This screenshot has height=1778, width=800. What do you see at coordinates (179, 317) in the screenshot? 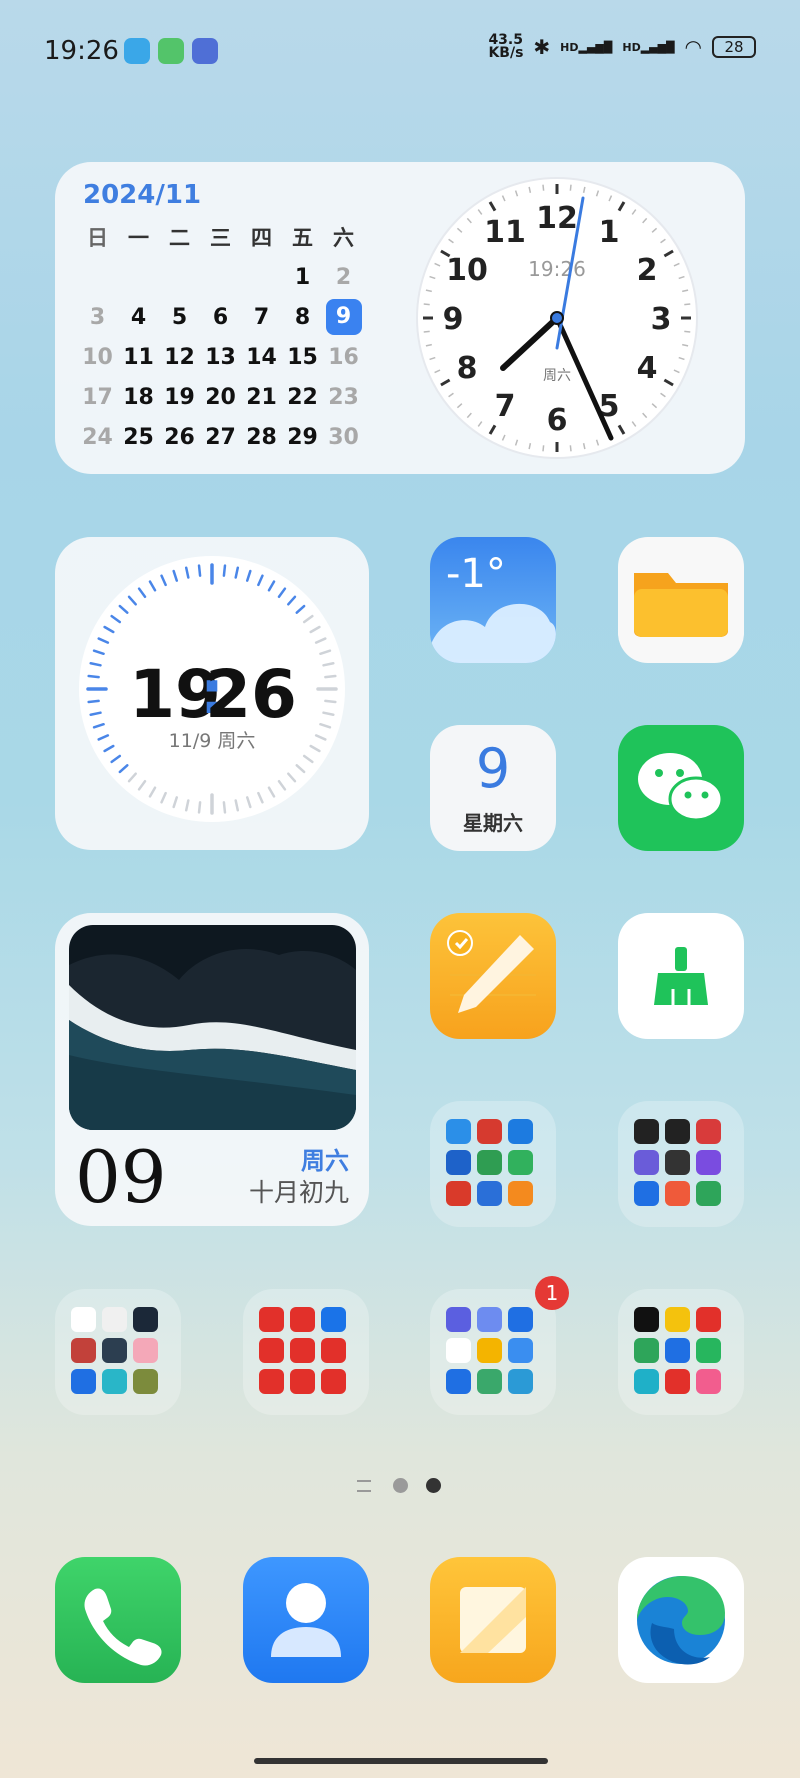
I see `calendar-day: 5` at bounding box center [179, 317].